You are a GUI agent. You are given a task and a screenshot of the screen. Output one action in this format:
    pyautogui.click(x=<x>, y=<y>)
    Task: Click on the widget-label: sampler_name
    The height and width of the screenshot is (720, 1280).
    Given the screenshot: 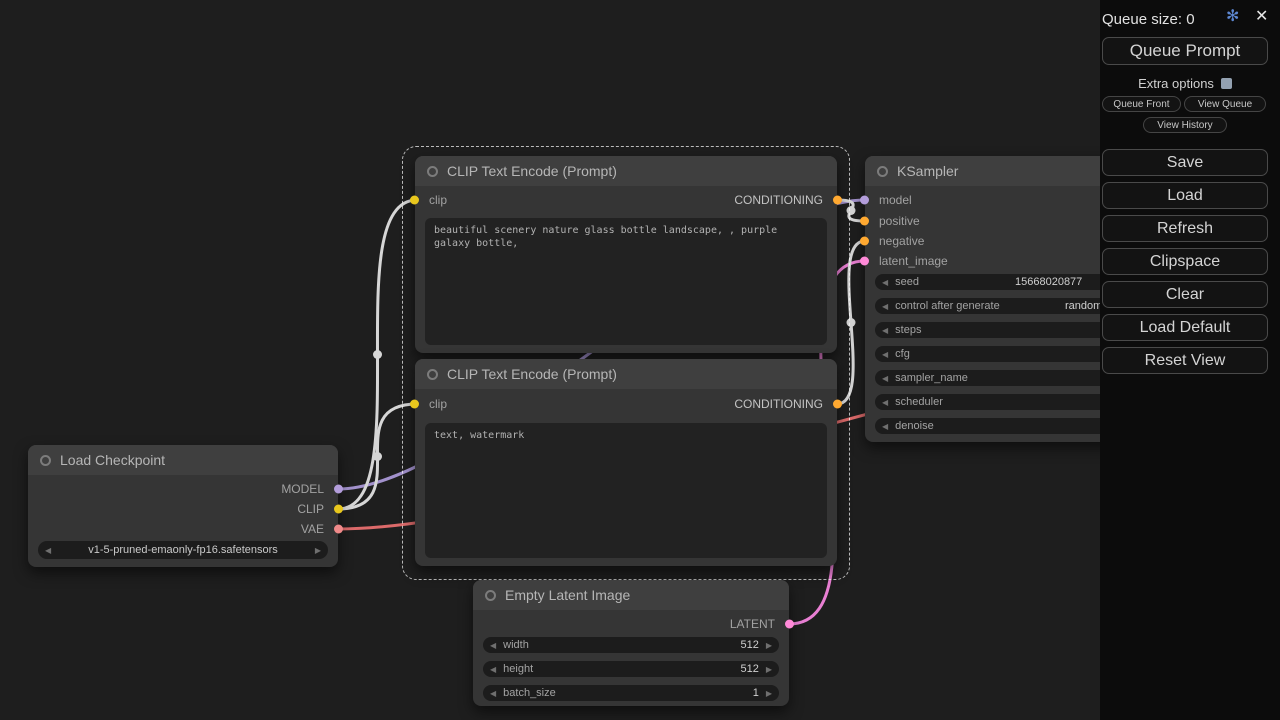 What is the action you would take?
    pyautogui.click(x=931, y=378)
    